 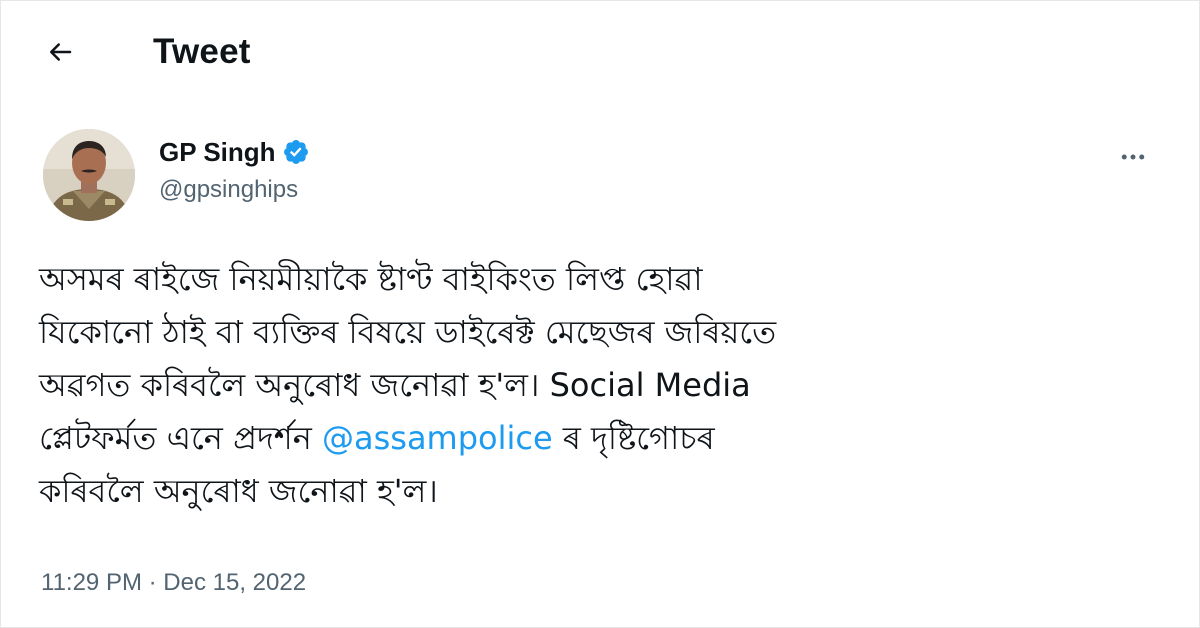 I want to click on page-title: Tweet, so click(x=202, y=51).